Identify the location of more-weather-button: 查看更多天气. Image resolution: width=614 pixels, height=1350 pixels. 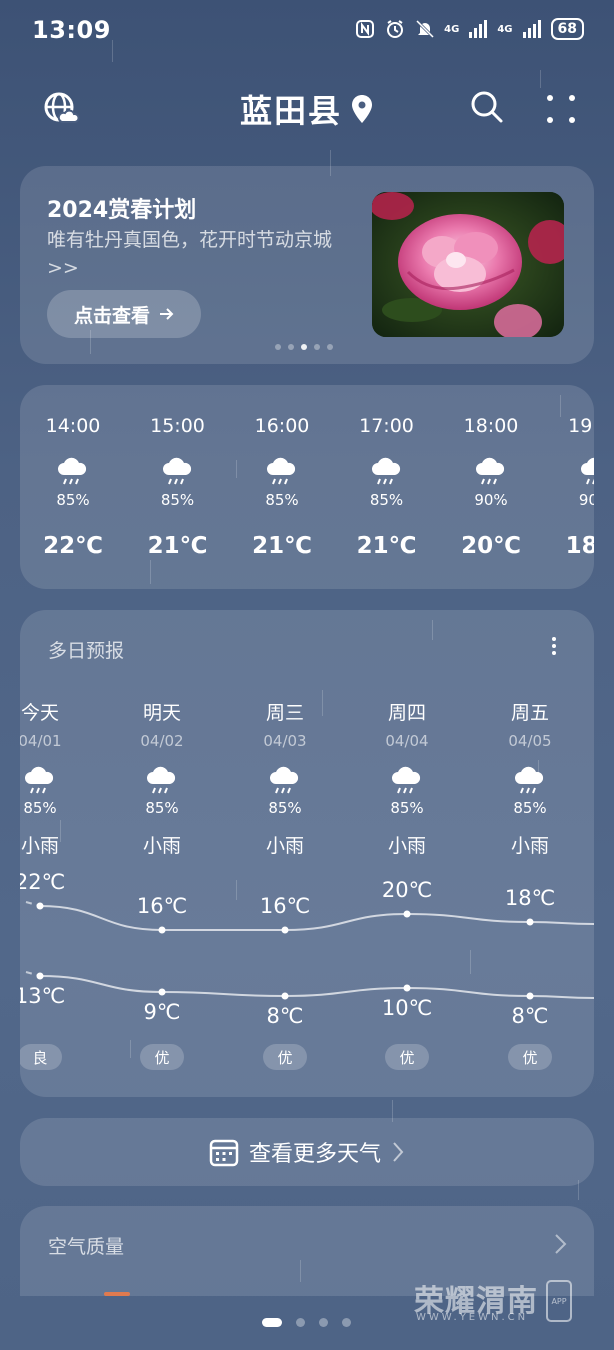
(307, 1152).